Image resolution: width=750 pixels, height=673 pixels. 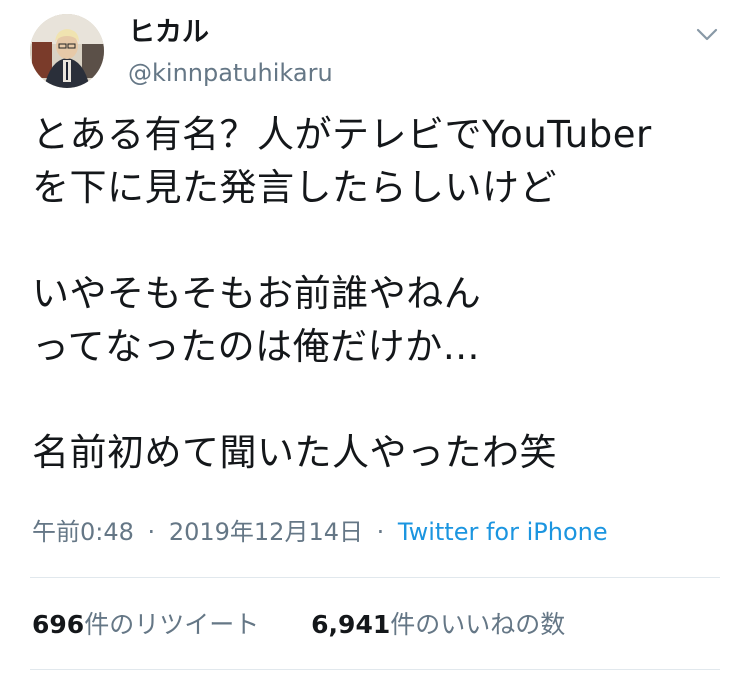 I want to click on avatar, so click(x=67, y=51).